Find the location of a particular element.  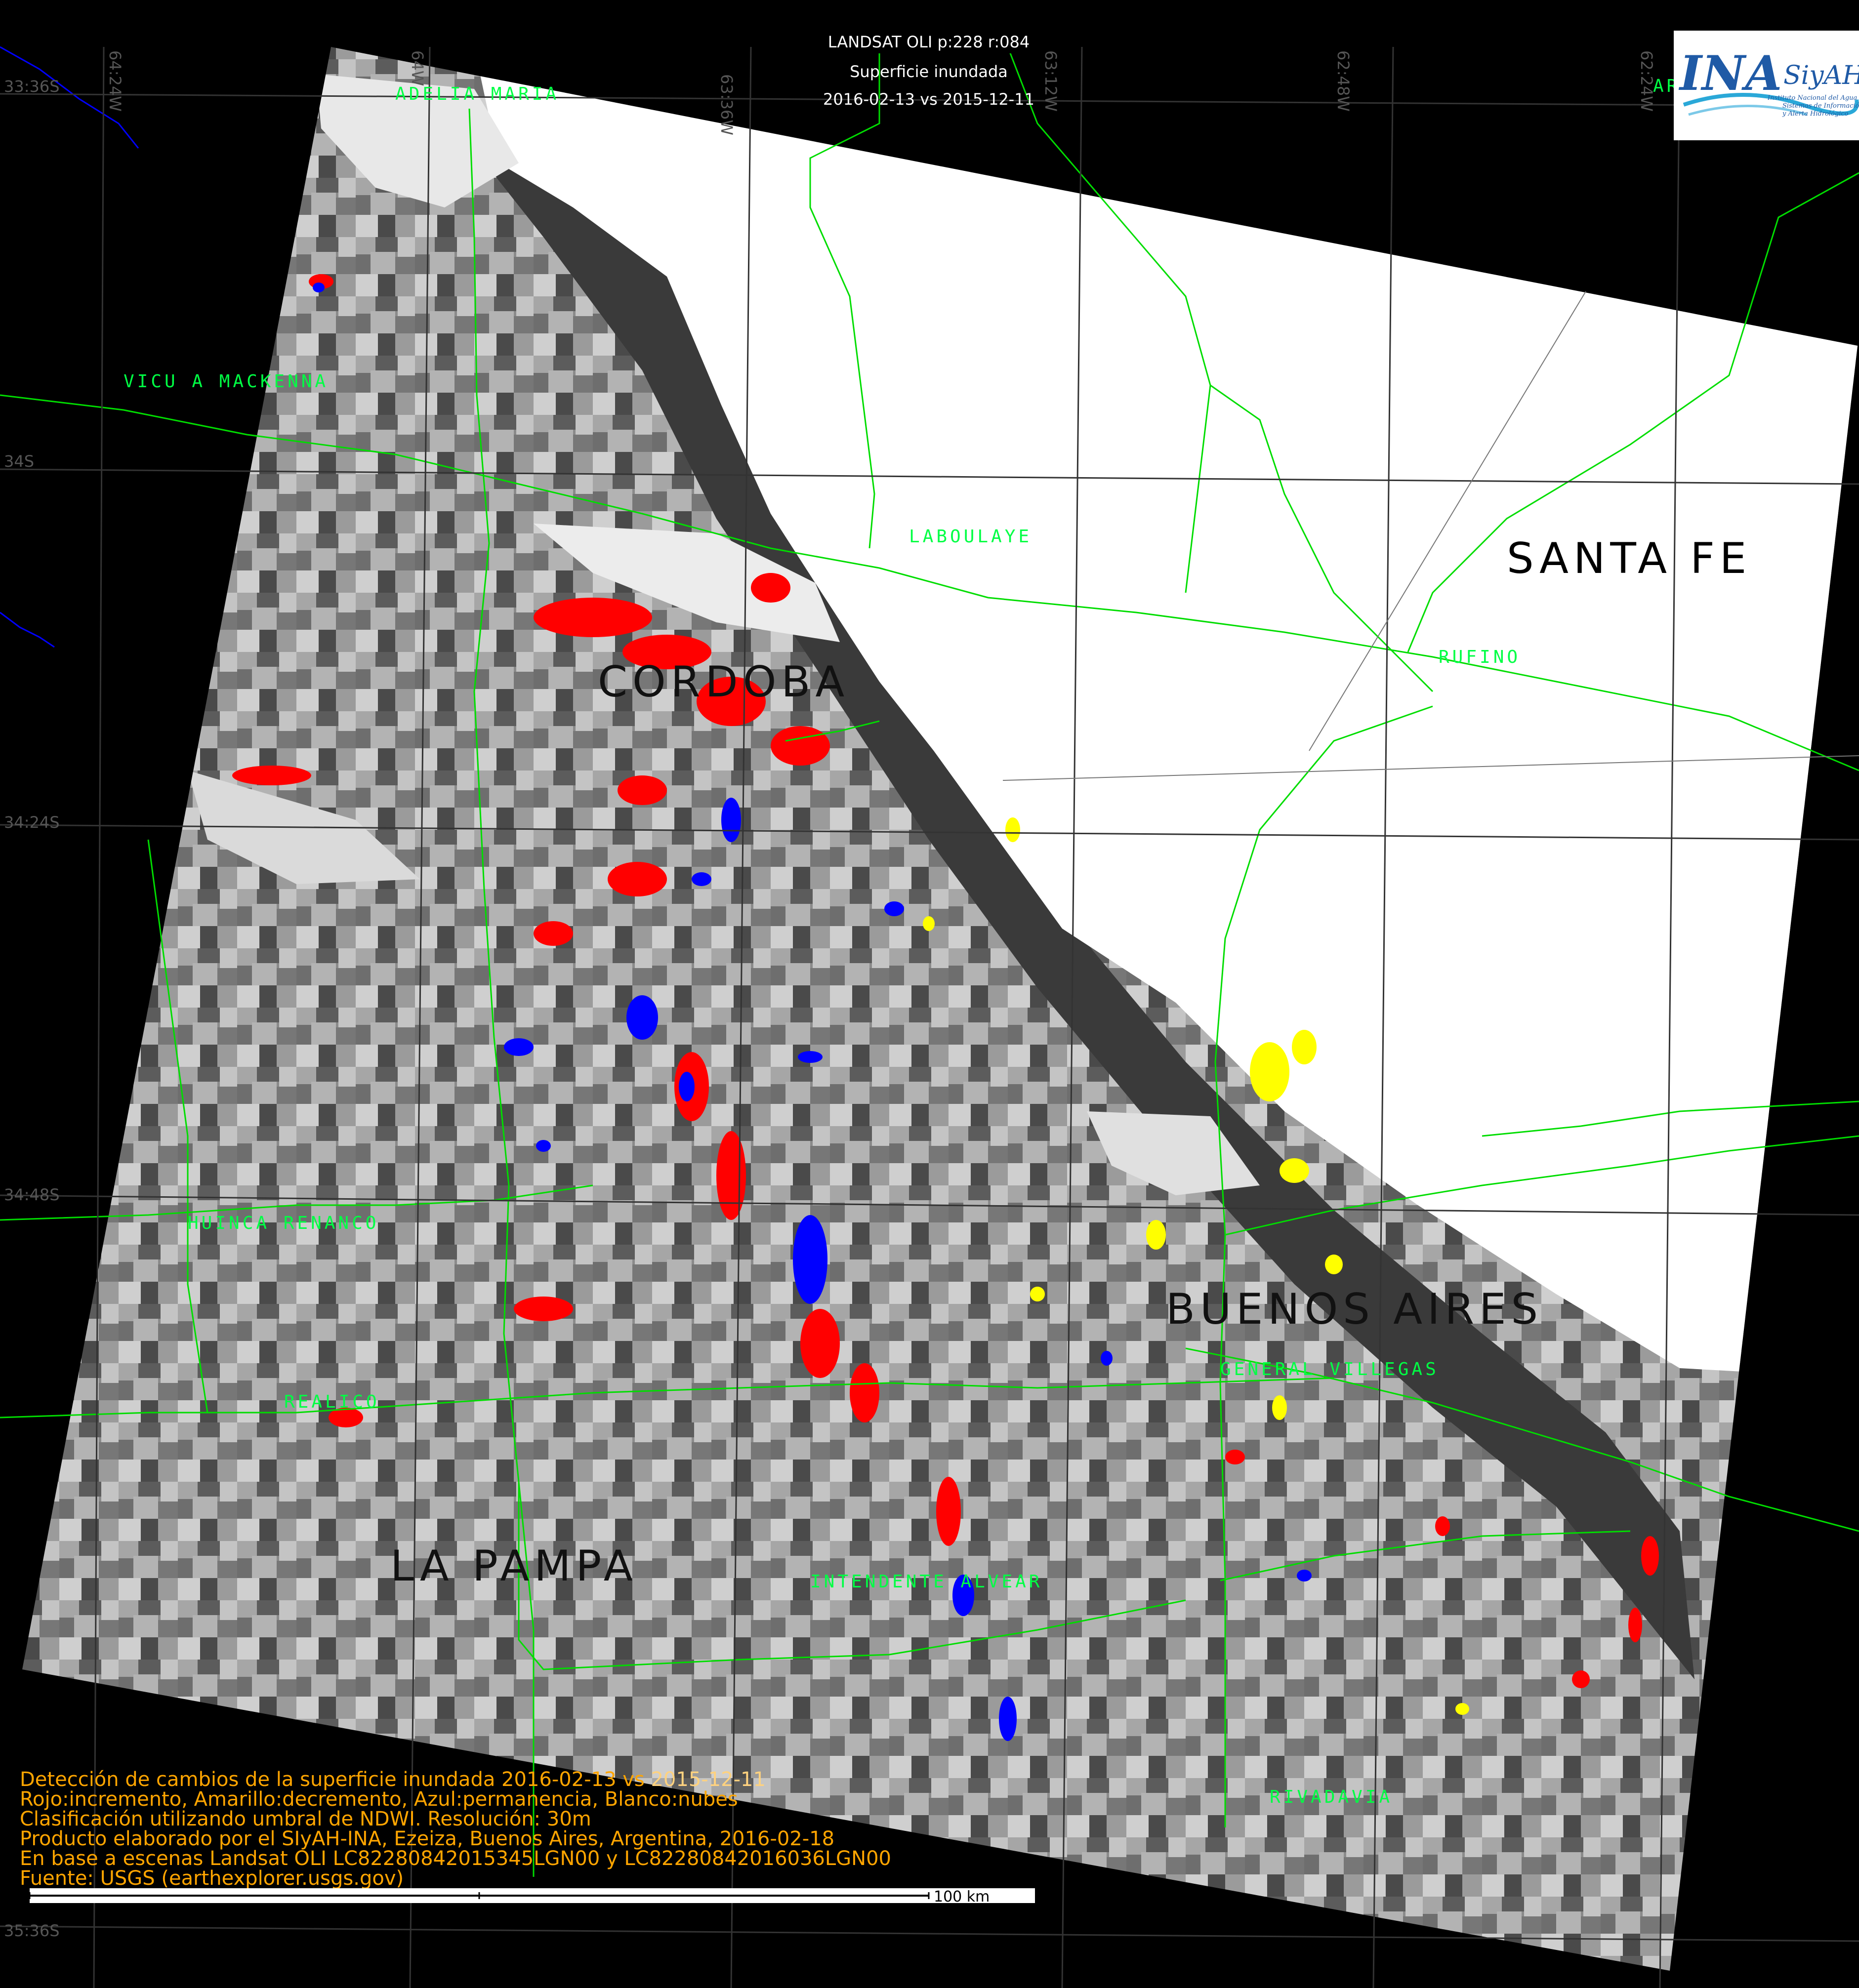

lon-label: 64W is located at coordinates (417, 68).